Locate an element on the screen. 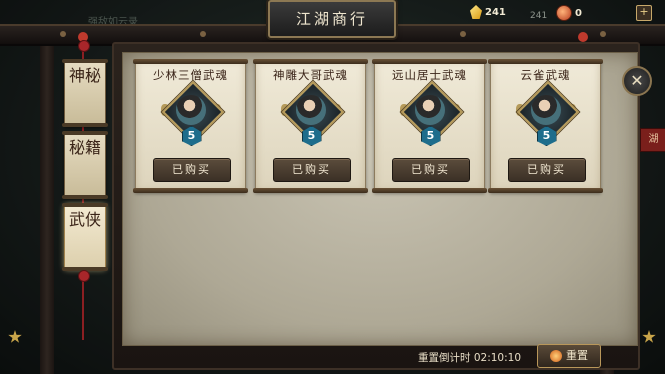 The height and width of the screenshot is (374, 665). shop-item-card: 少林三僧武魂 5 已购买 is located at coordinates (190, 126).